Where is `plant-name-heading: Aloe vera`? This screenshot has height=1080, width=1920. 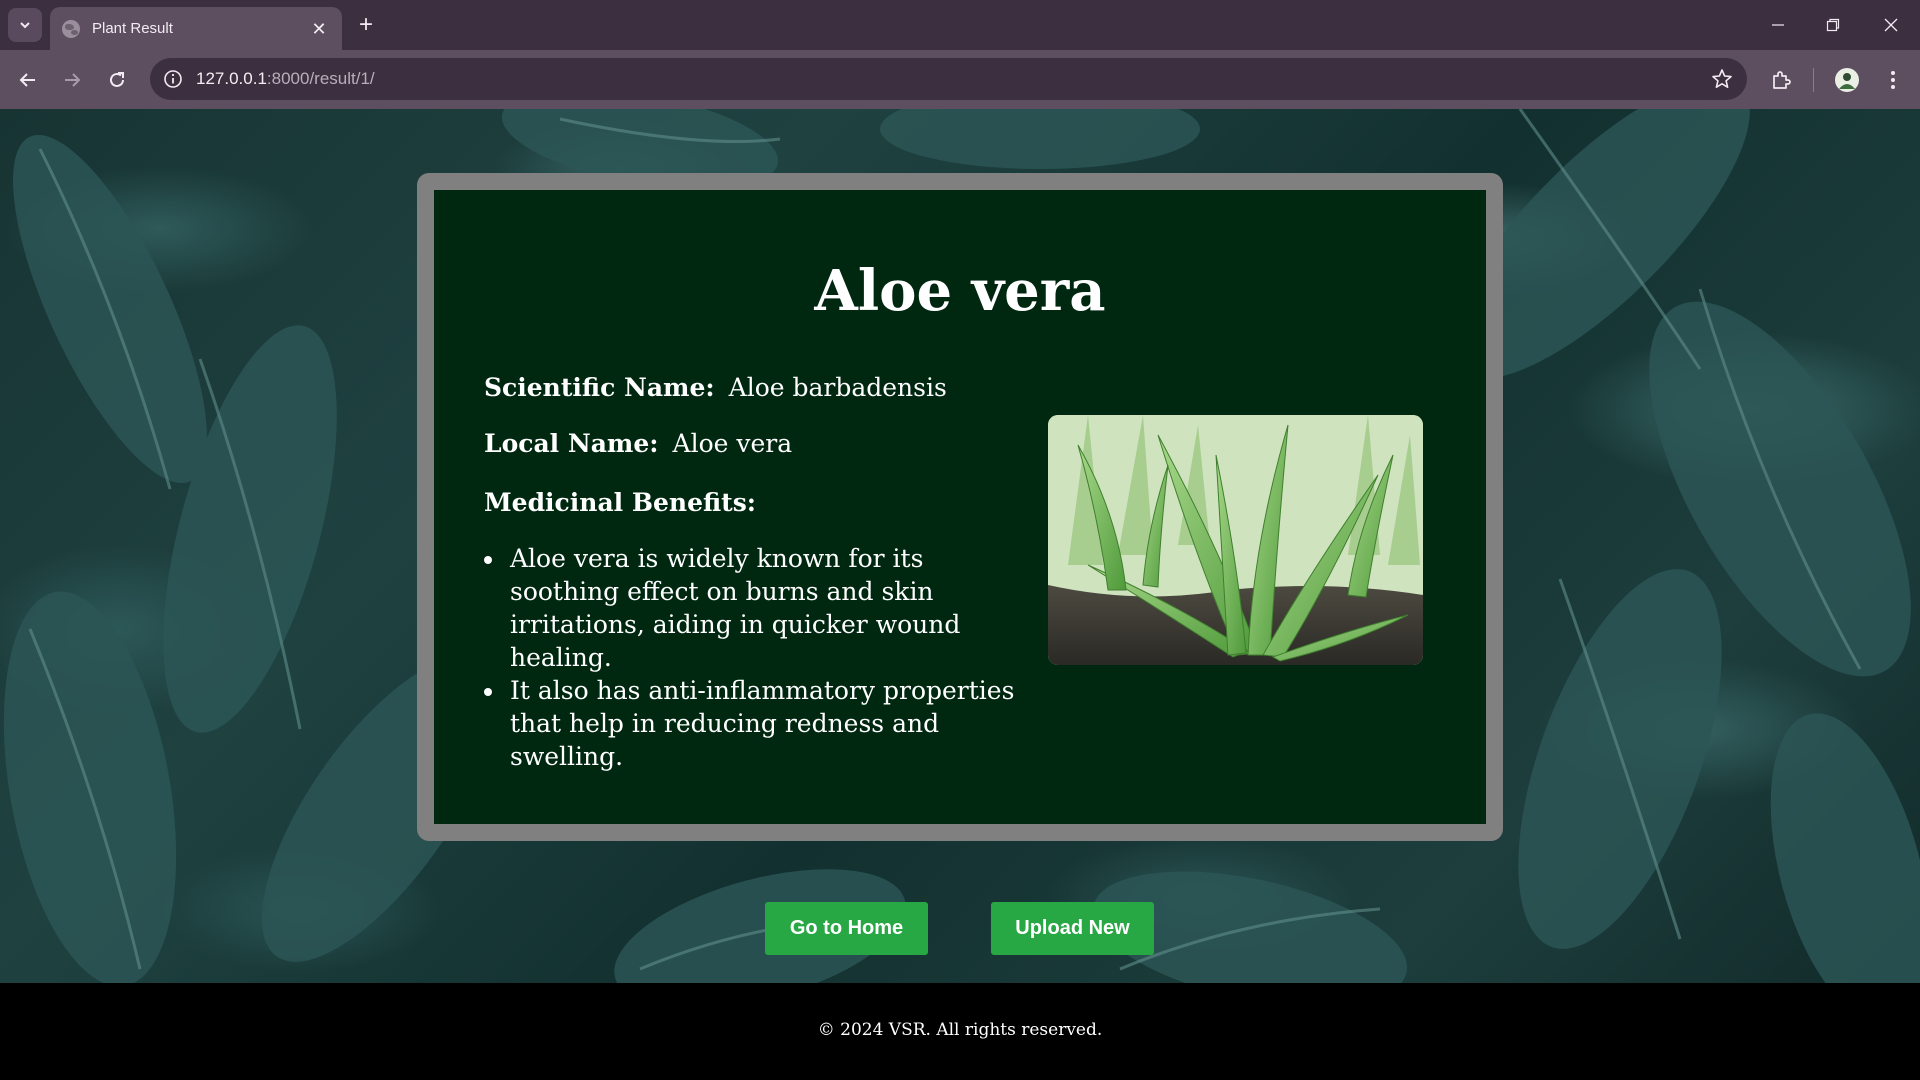 plant-name-heading: Aloe vera is located at coordinates (960, 291).